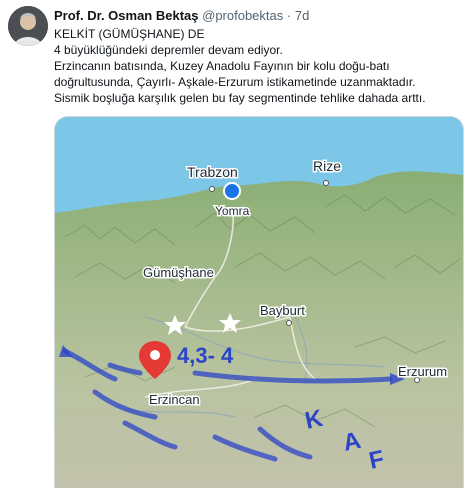 This screenshot has width=472, height=488. I want to click on author-name: Prof. Dr. Osman Bektaş, so click(126, 15).